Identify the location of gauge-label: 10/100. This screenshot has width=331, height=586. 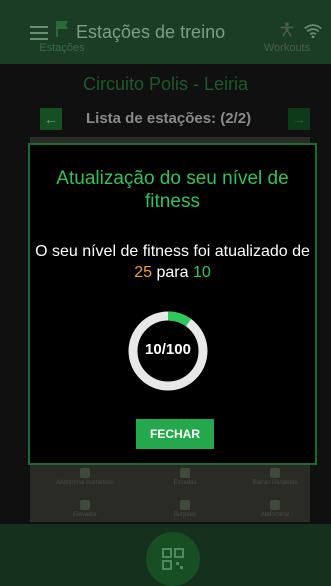
(168, 349).